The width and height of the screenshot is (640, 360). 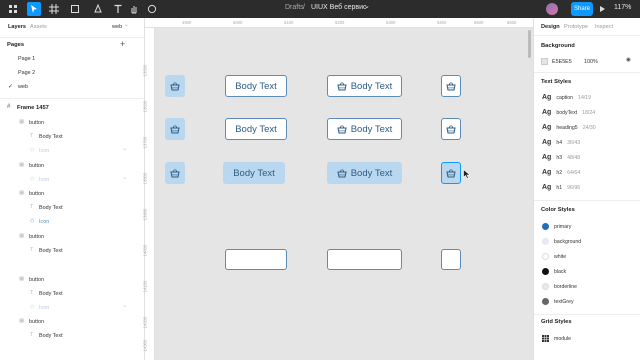 What do you see at coordinates (122, 44) in the screenshot?
I see `add-page-icon: +` at bounding box center [122, 44].